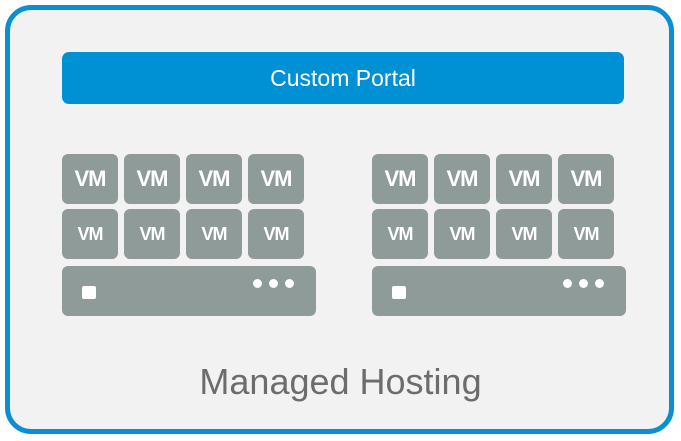 The height and width of the screenshot is (441, 681). Describe the element at coordinates (340, 381) in the screenshot. I see `diagram-caption: Managed Hosting` at that location.